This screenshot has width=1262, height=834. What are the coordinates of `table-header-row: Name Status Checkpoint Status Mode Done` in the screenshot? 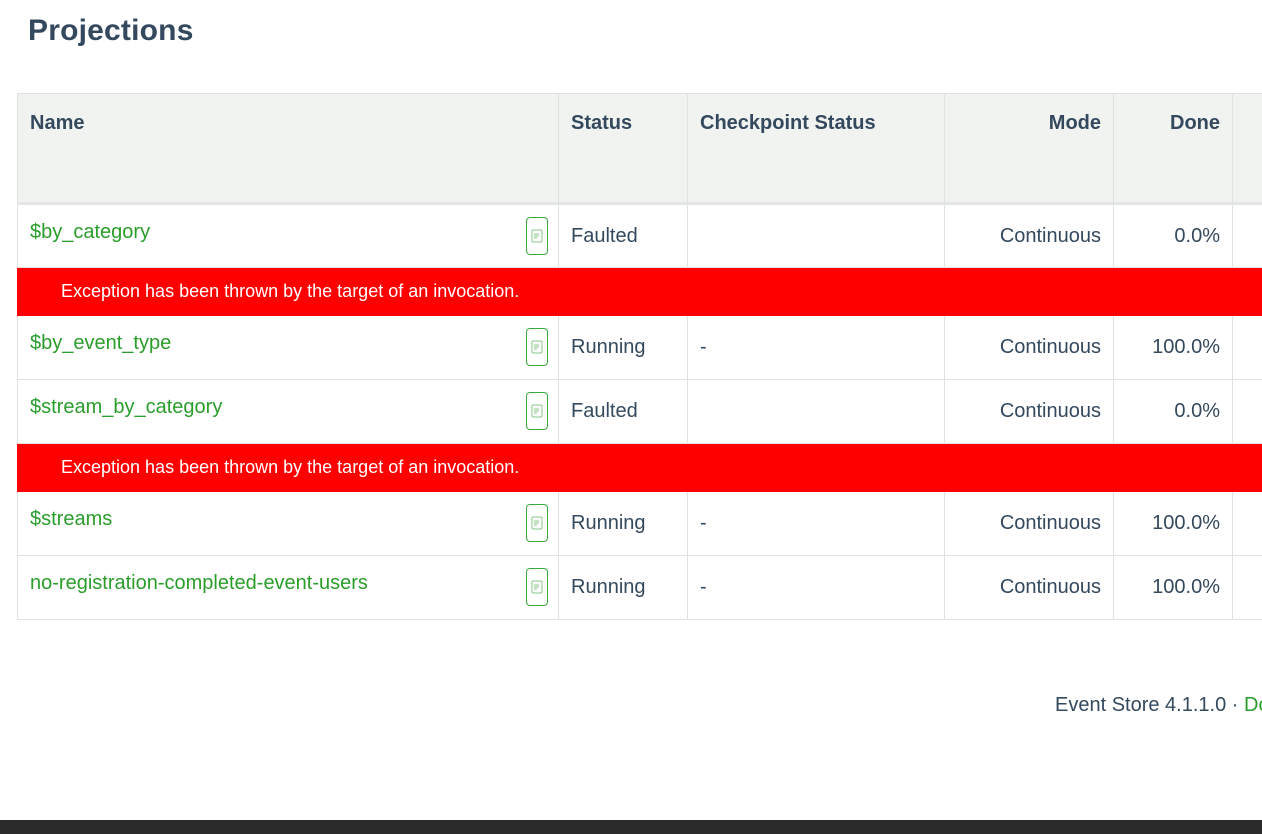 It's located at (639, 149).